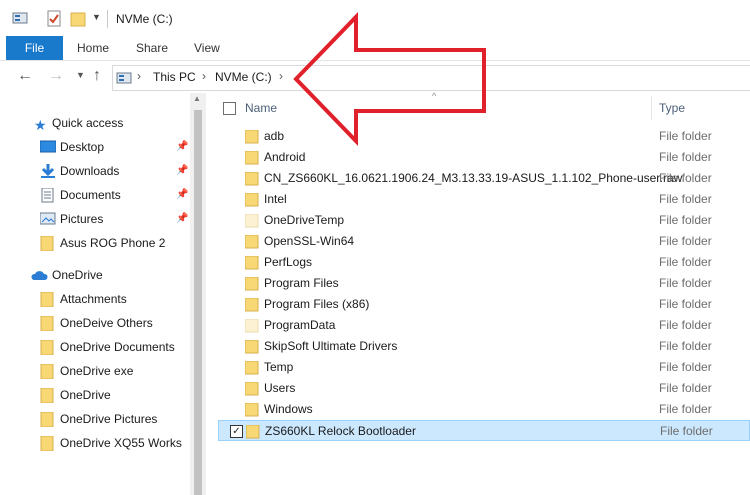 The height and width of the screenshot is (495, 750). I want to click on cloud-icon, so click(39, 275).